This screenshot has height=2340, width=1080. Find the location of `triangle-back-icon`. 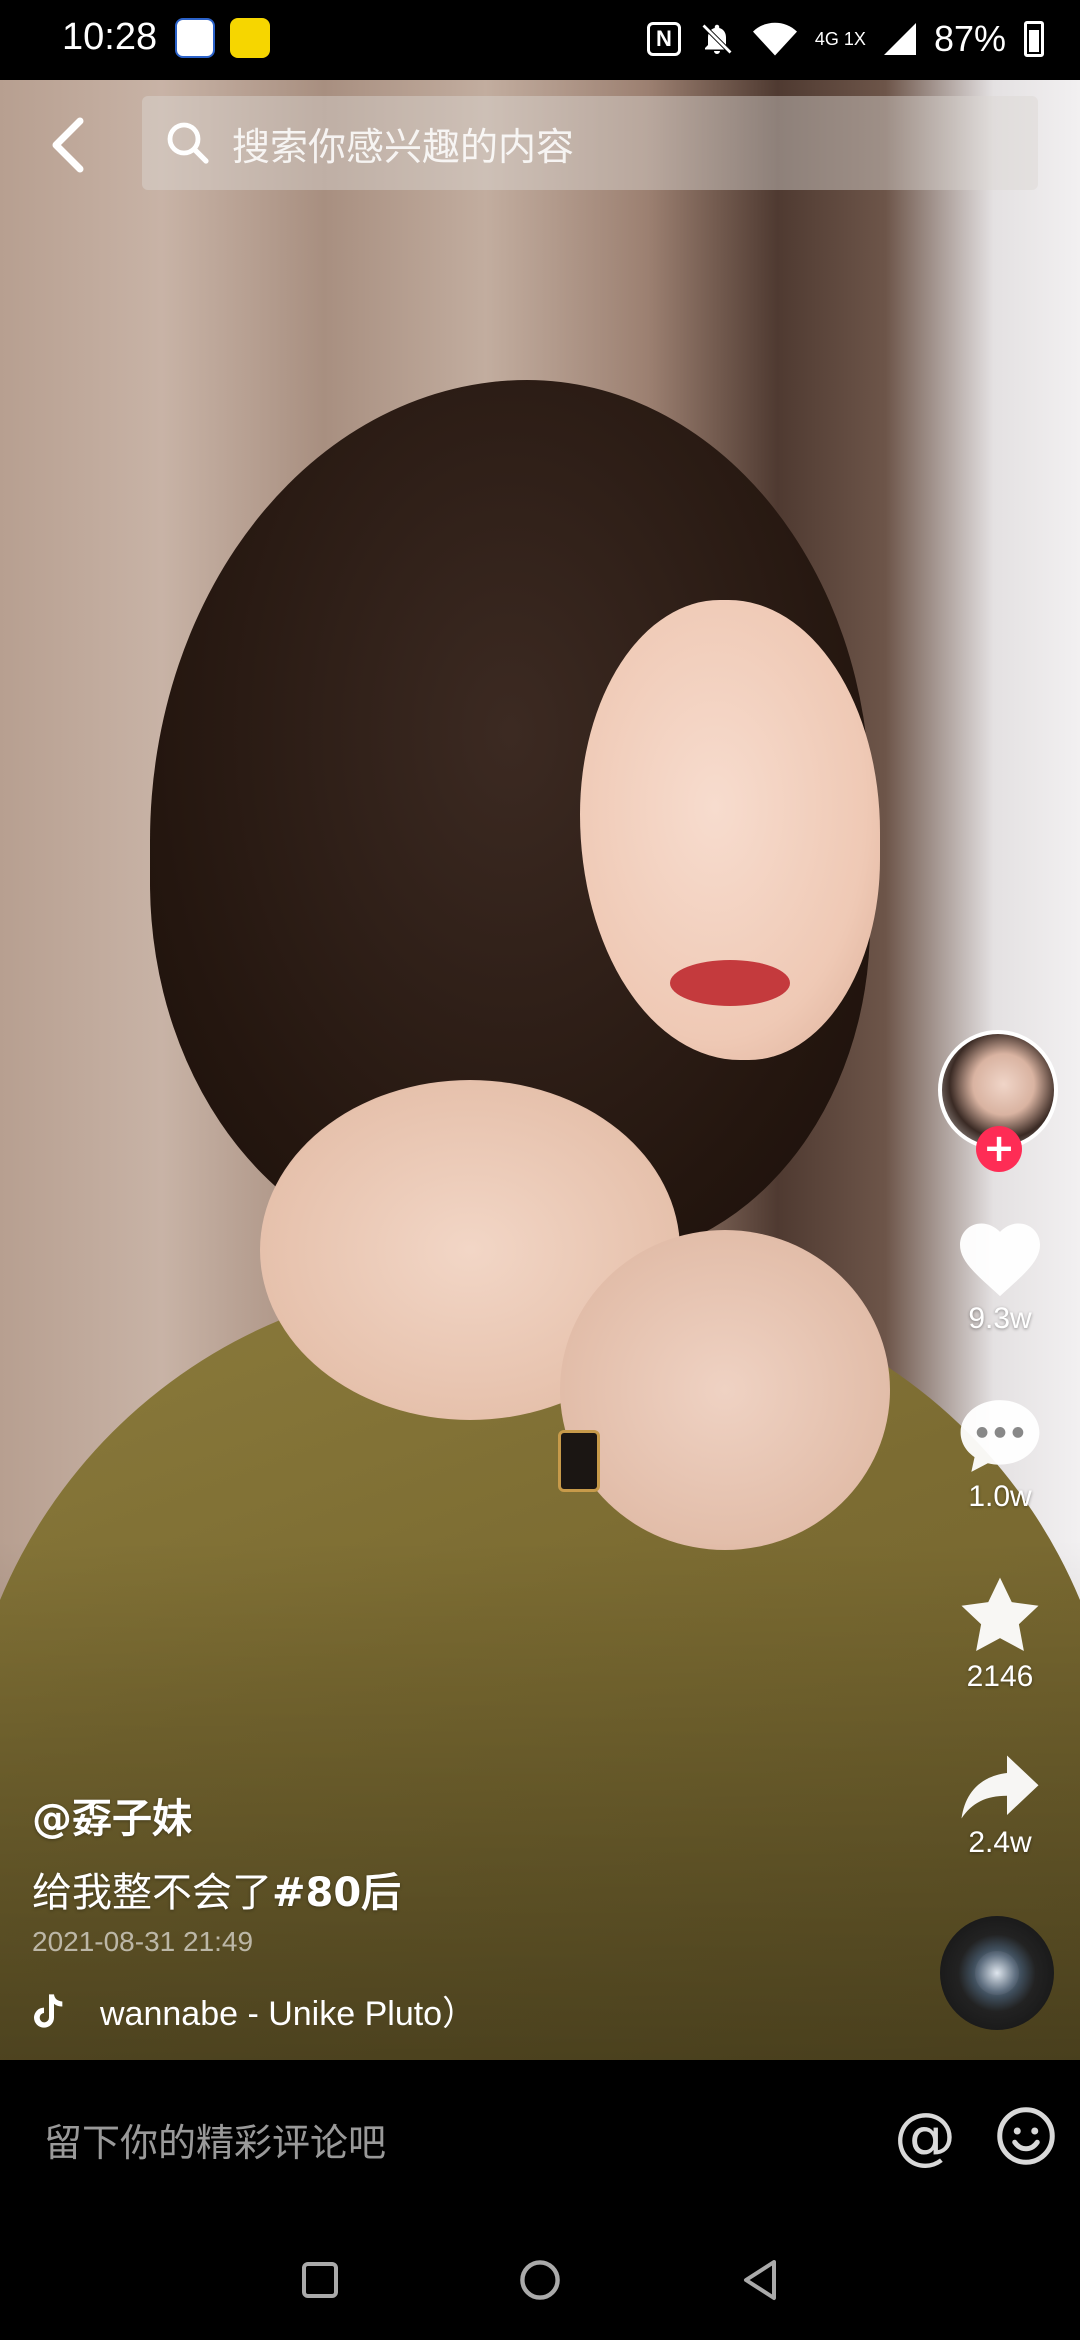

triangle-back-icon is located at coordinates (760, 2280).